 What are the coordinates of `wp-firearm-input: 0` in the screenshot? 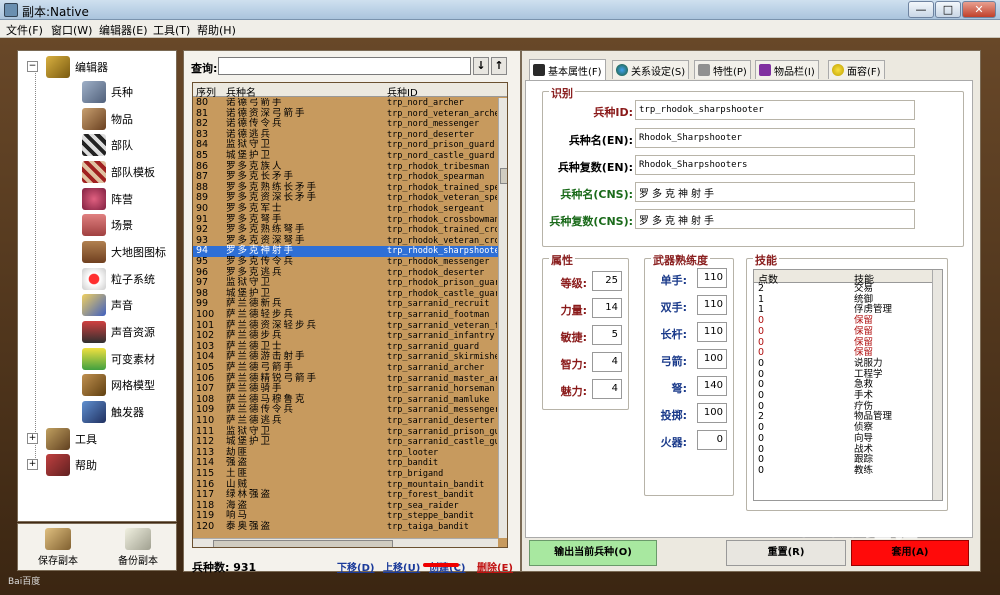 It's located at (712, 440).